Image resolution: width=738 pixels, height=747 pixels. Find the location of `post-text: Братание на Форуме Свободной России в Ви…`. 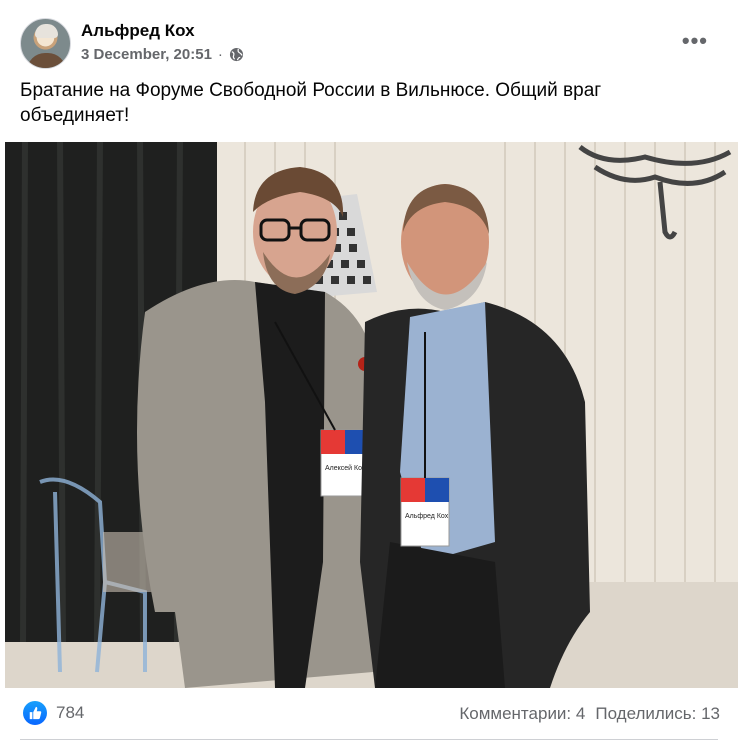

post-text: Братание на Форуме Свободной России в Ви… is located at coordinates (311, 103).